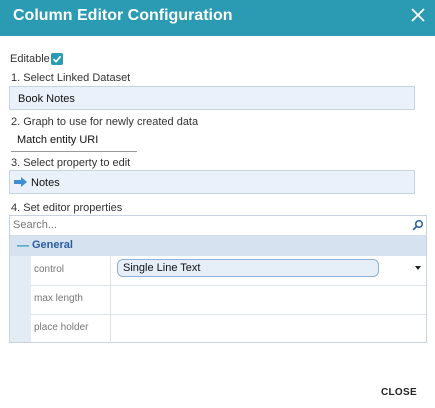  What do you see at coordinates (46, 99) in the screenshot?
I see `linked-dataset-value: Book Notes` at bounding box center [46, 99].